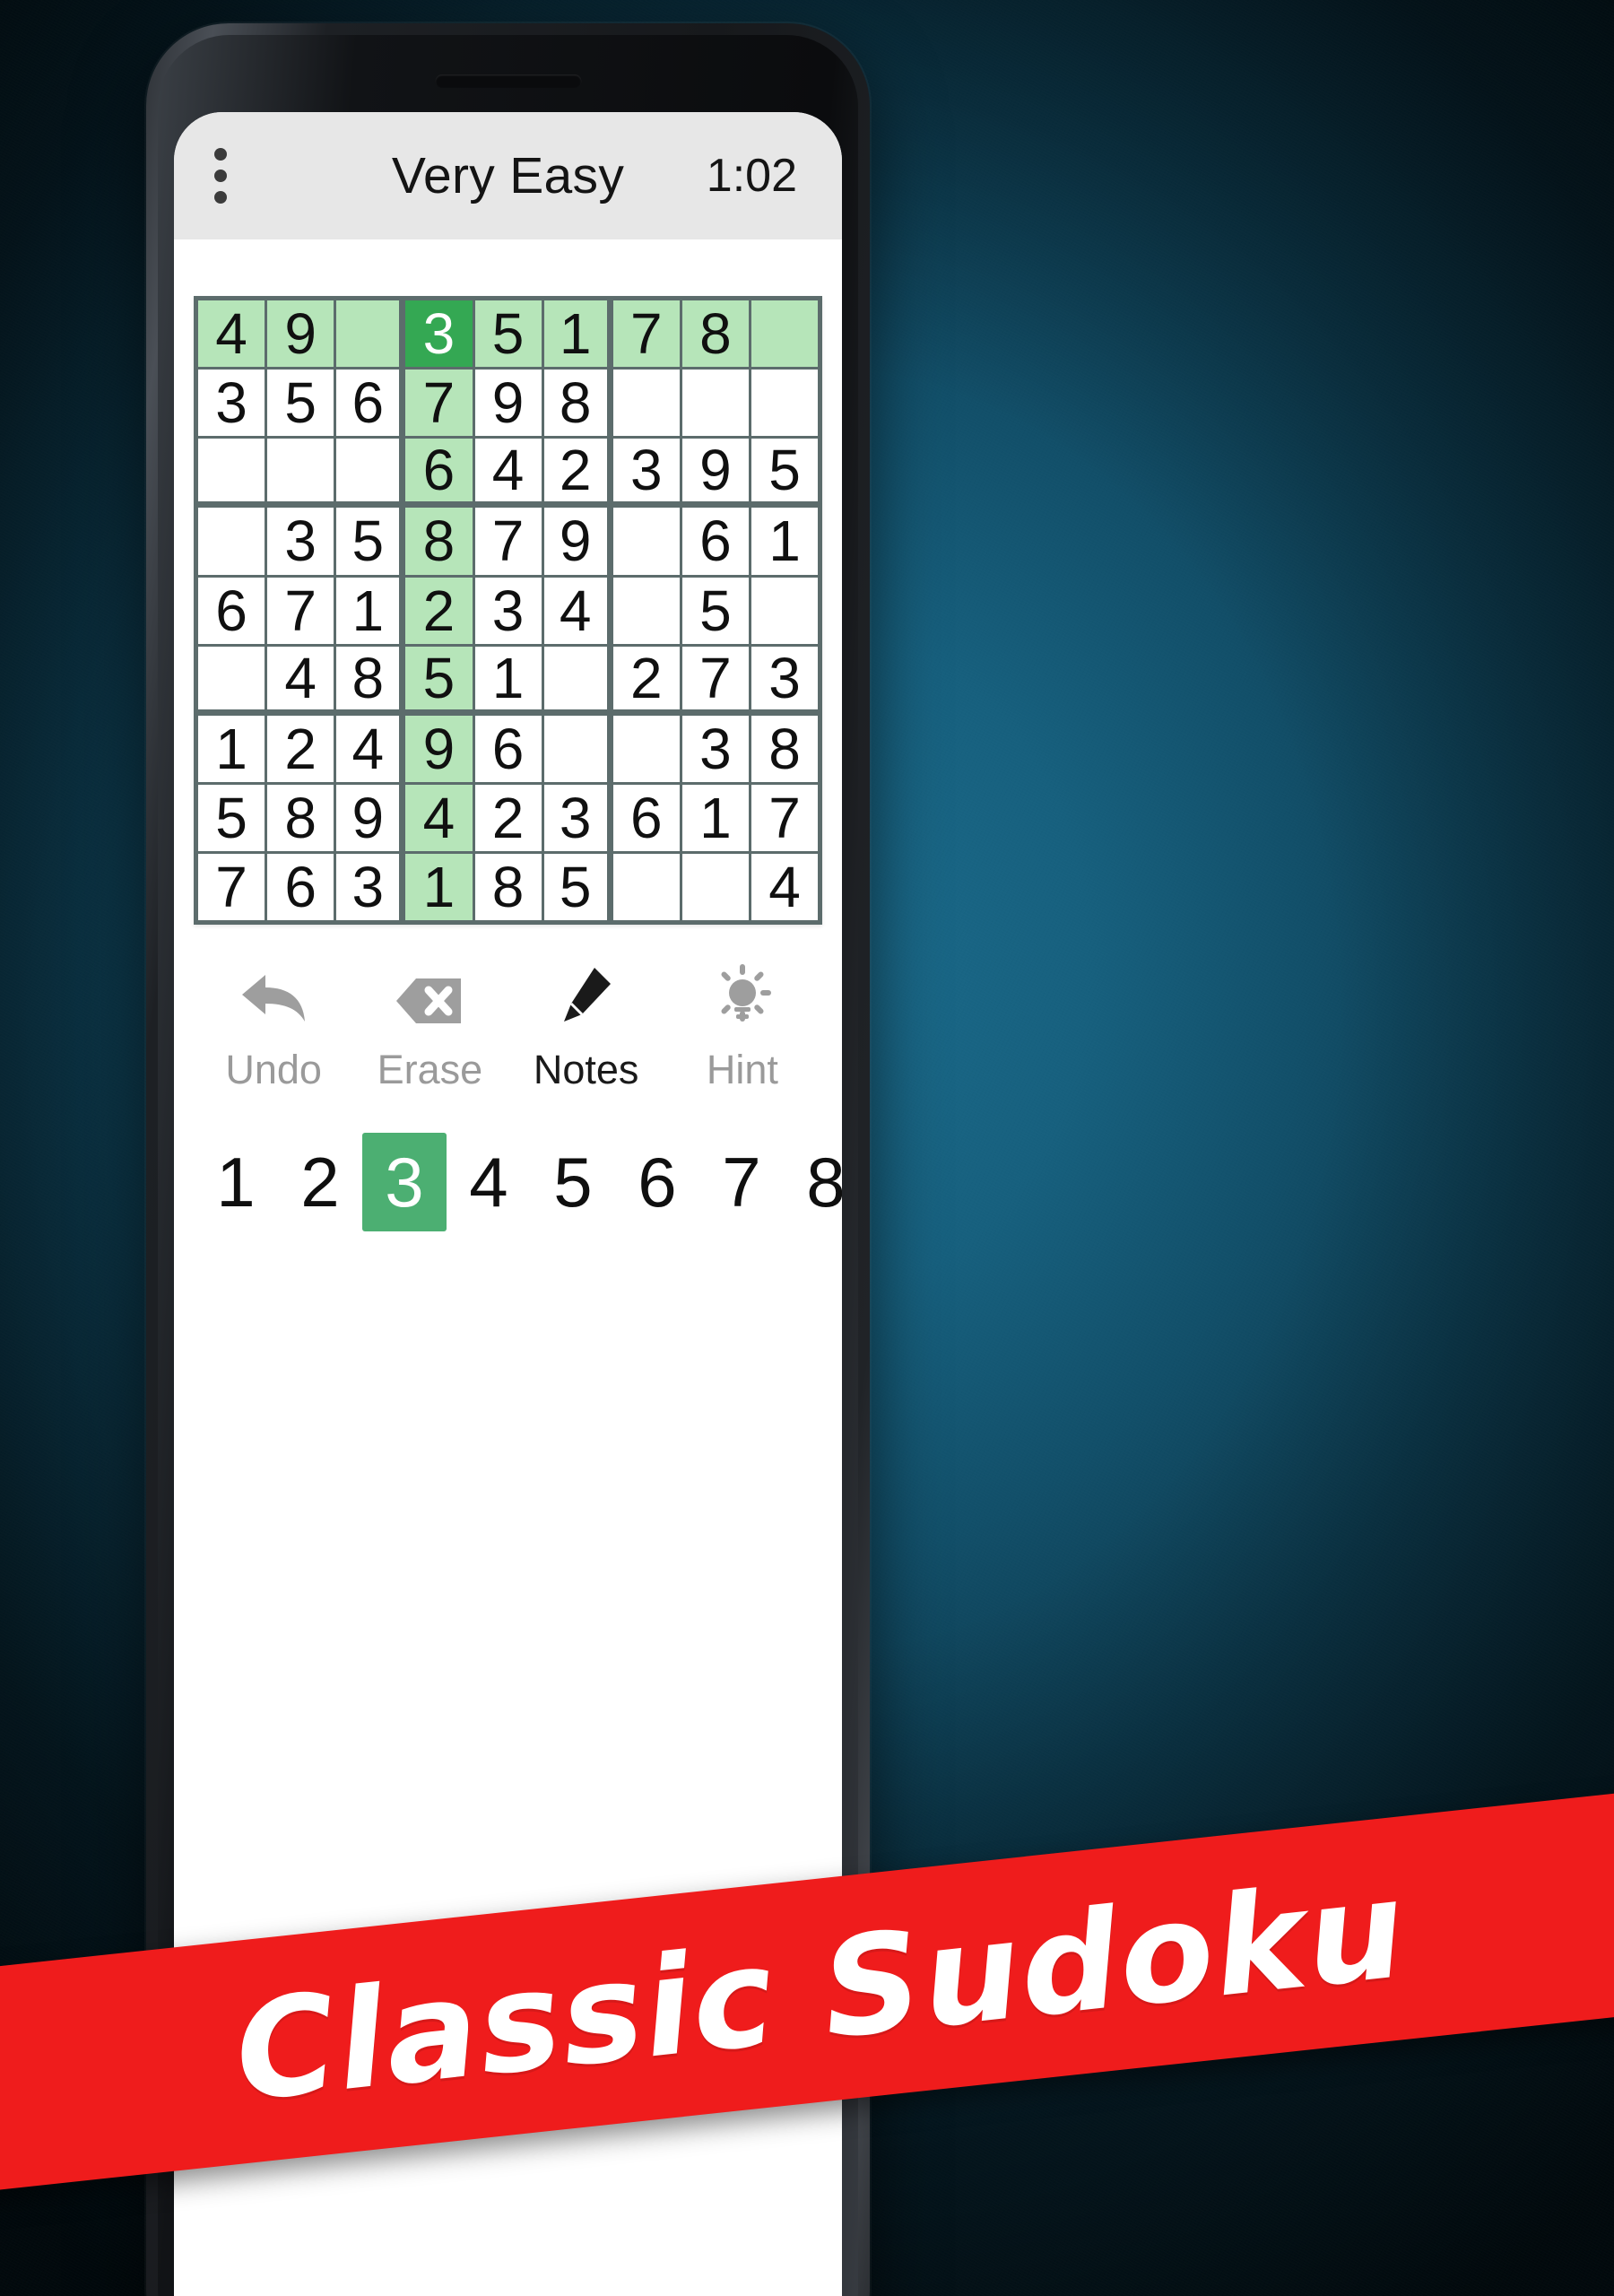 The image size is (1614, 2296). Describe the element at coordinates (220, 154) in the screenshot. I see `dot` at that location.